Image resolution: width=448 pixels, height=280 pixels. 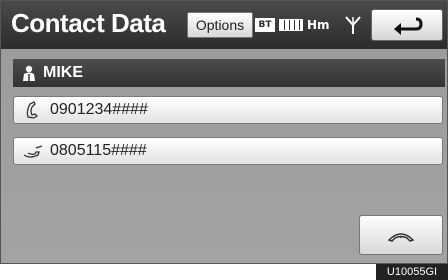 I want to click on phone-number-row: 0901234####, so click(x=228, y=110).